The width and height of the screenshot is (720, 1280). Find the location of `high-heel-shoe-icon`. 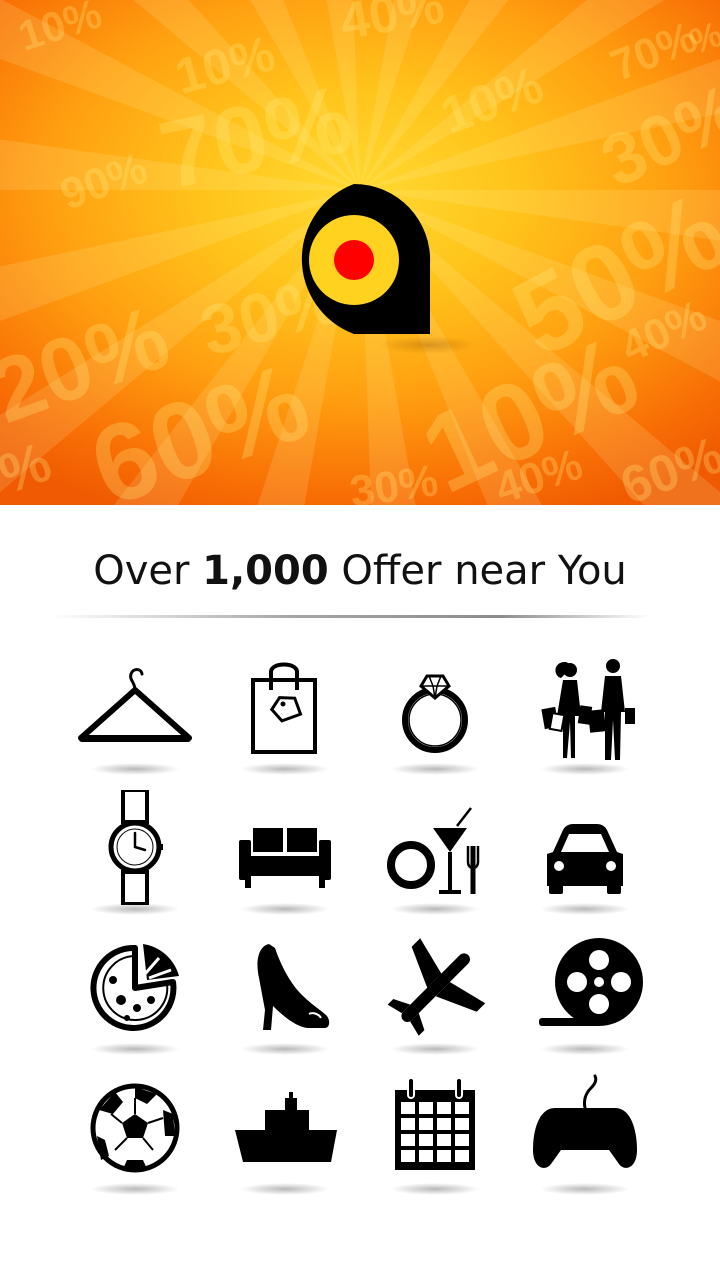

high-heel-shoe-icon is located at coordinates (293, 987).